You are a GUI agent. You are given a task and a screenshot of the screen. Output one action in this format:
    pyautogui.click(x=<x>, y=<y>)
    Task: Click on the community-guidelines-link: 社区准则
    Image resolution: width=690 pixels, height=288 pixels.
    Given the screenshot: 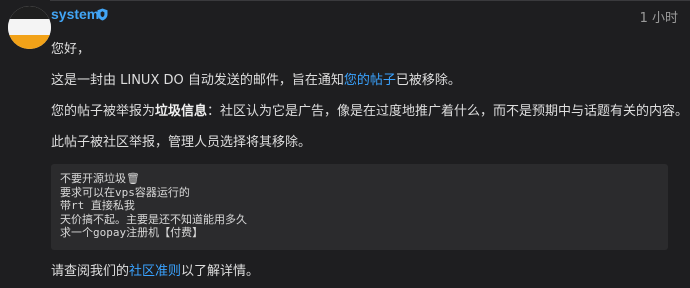 What is the action you would take?
    pyautogui.click(x=155, y=271)
    